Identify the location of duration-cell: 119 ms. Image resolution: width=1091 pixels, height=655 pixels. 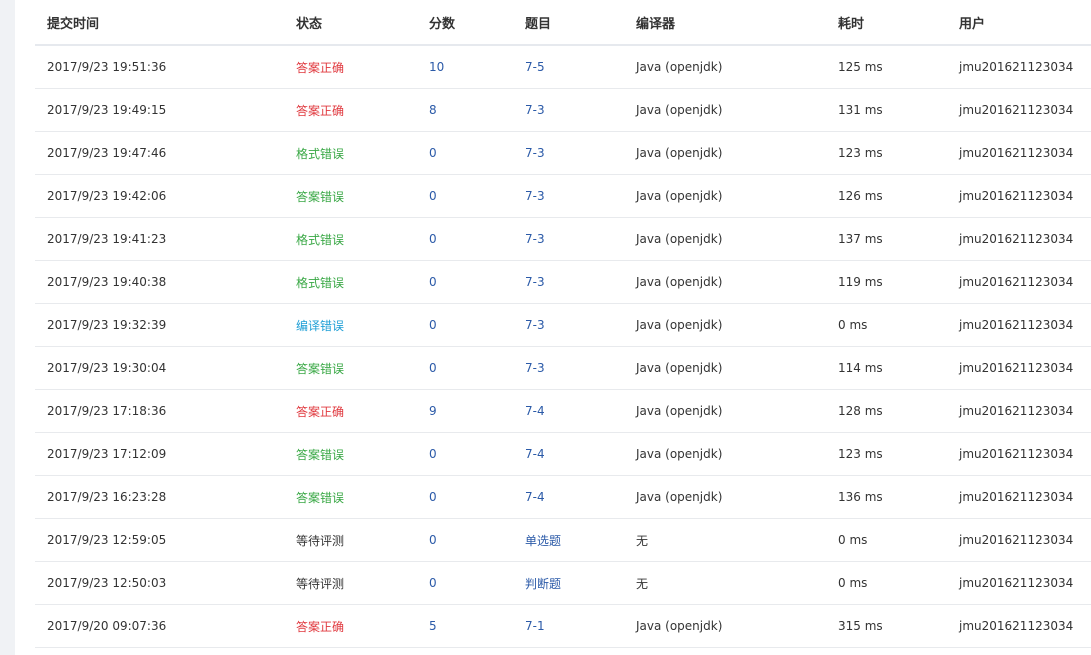
(886, 282).